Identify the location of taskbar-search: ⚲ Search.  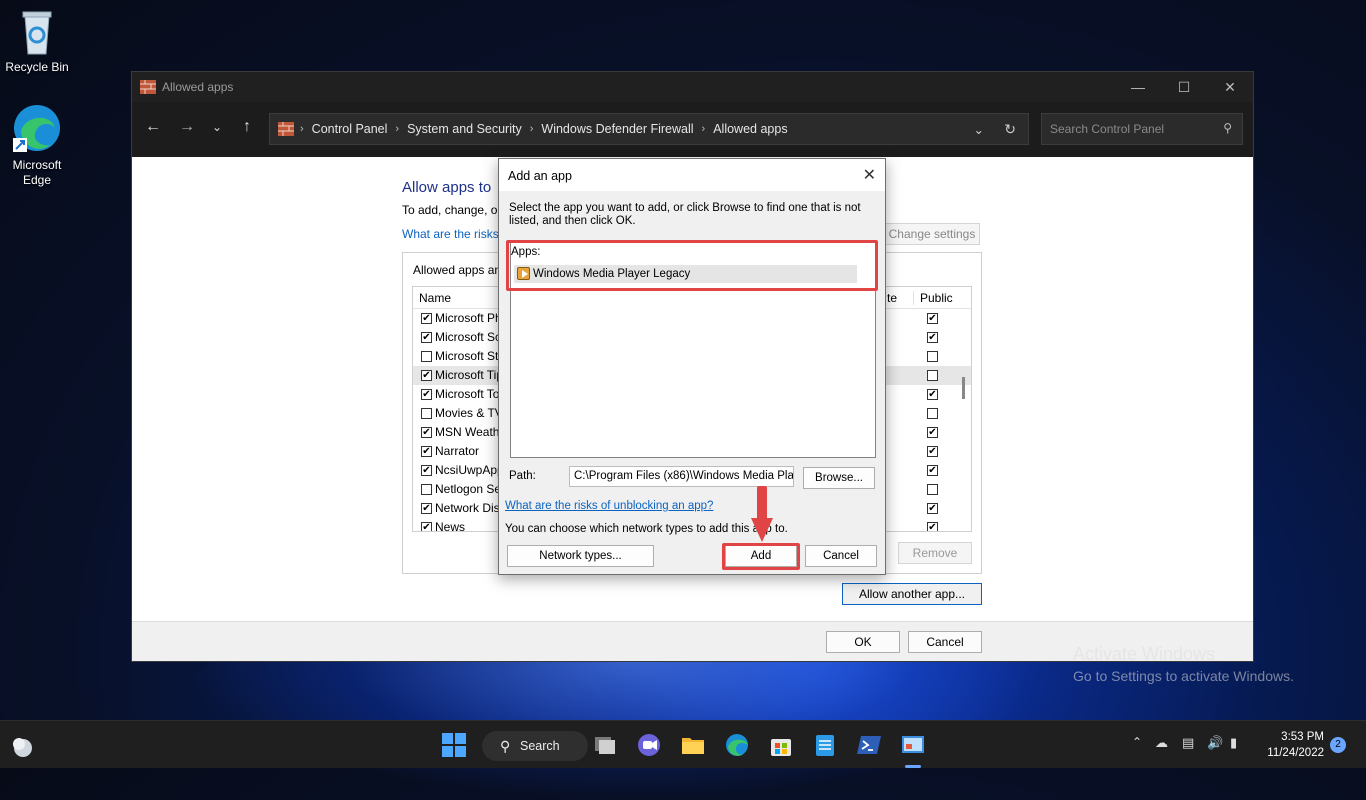
(535, 746).